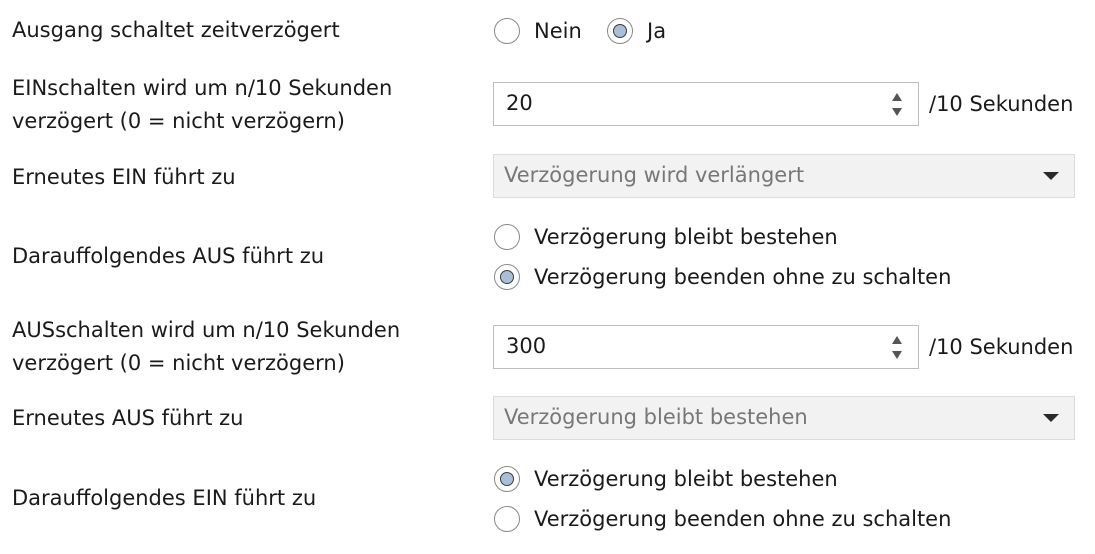 The image size is (1095, 554). What do you see at coordinates (124, 177) in the screenshot?
I see `repeat-on-label: Erneutes EIN führt zu` at bounding box center [124, 177].